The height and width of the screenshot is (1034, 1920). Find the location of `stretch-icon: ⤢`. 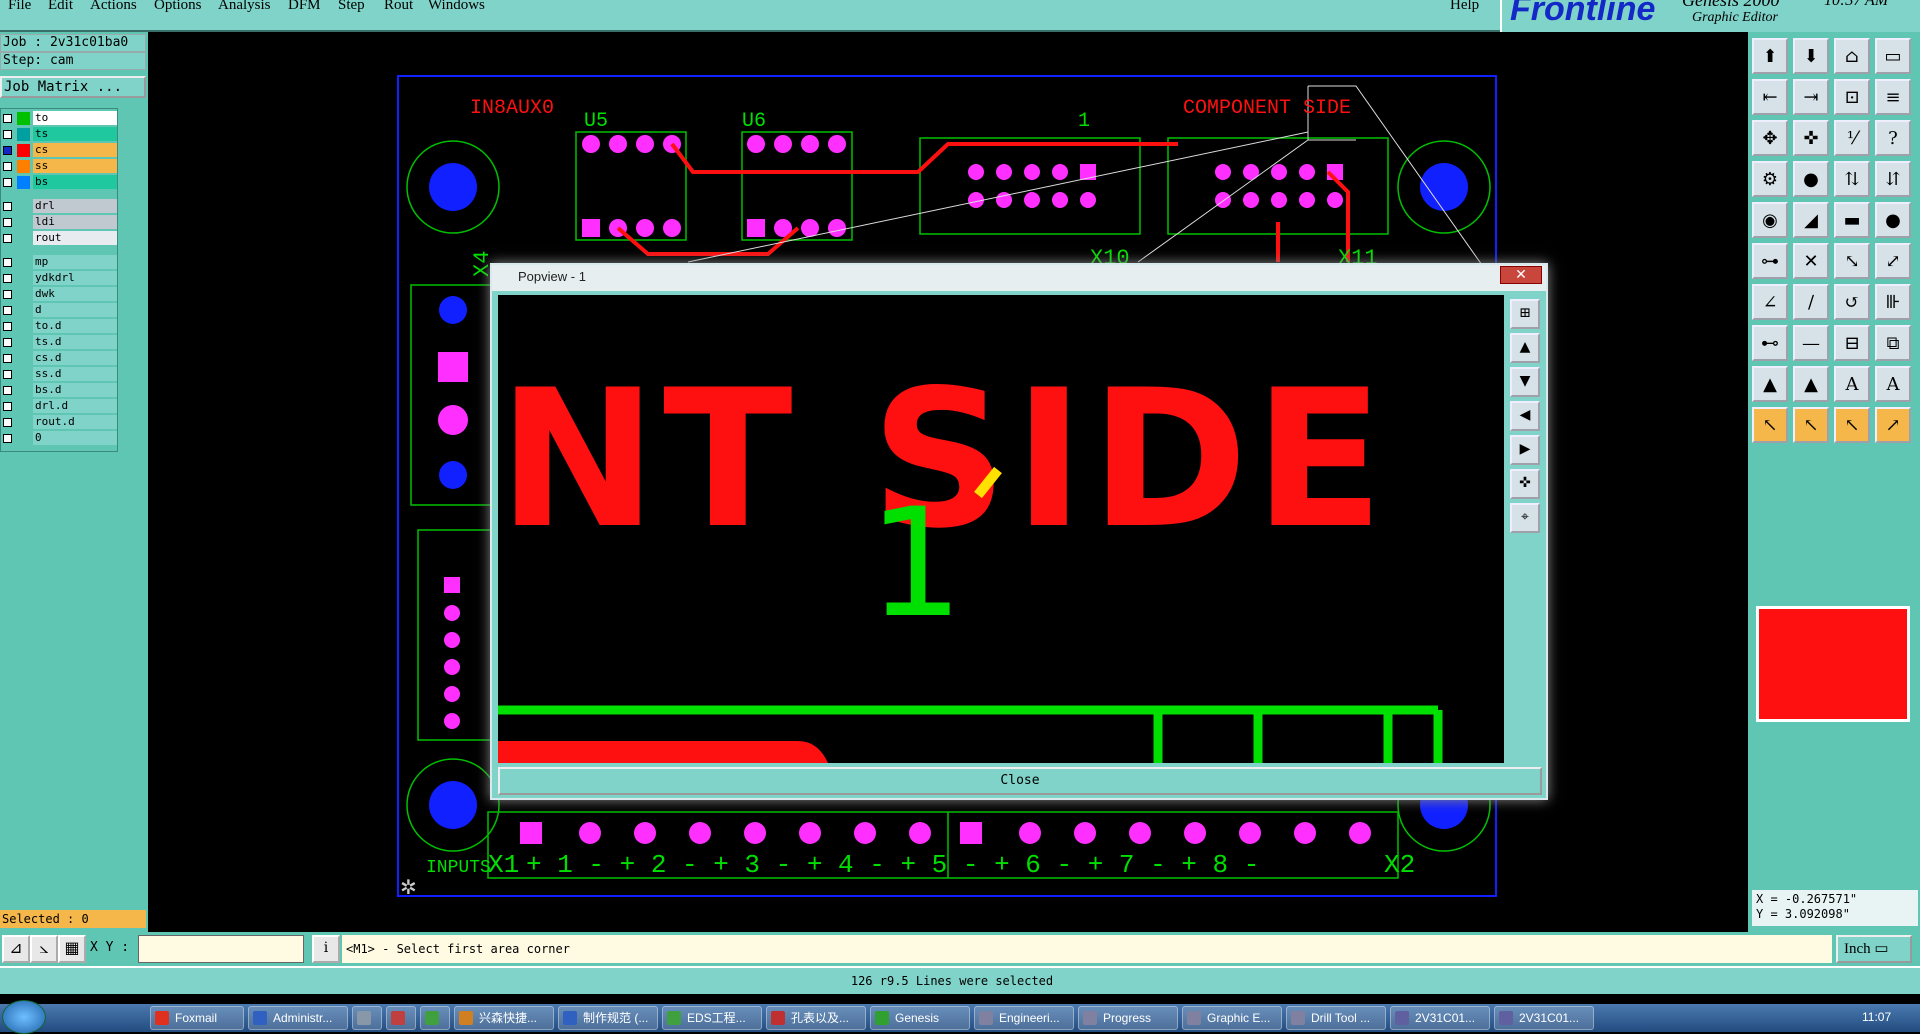

stretch-icon: ⤢ is located at coordinates (1893, 261).